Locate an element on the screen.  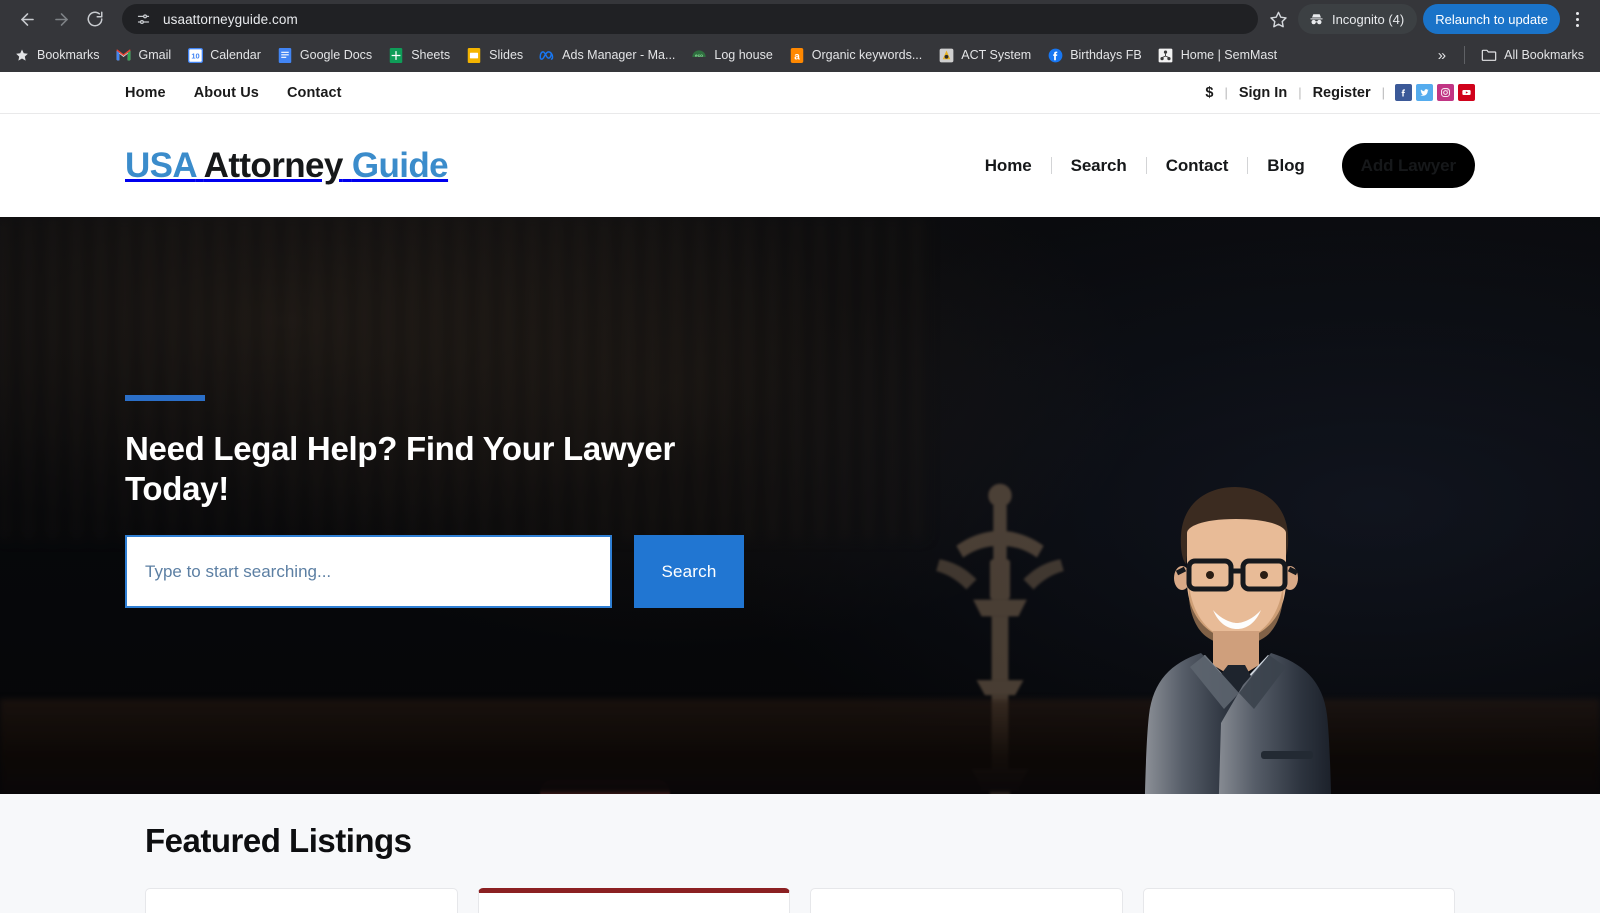
search-input-wrapper is located at coordinates (368, 571).